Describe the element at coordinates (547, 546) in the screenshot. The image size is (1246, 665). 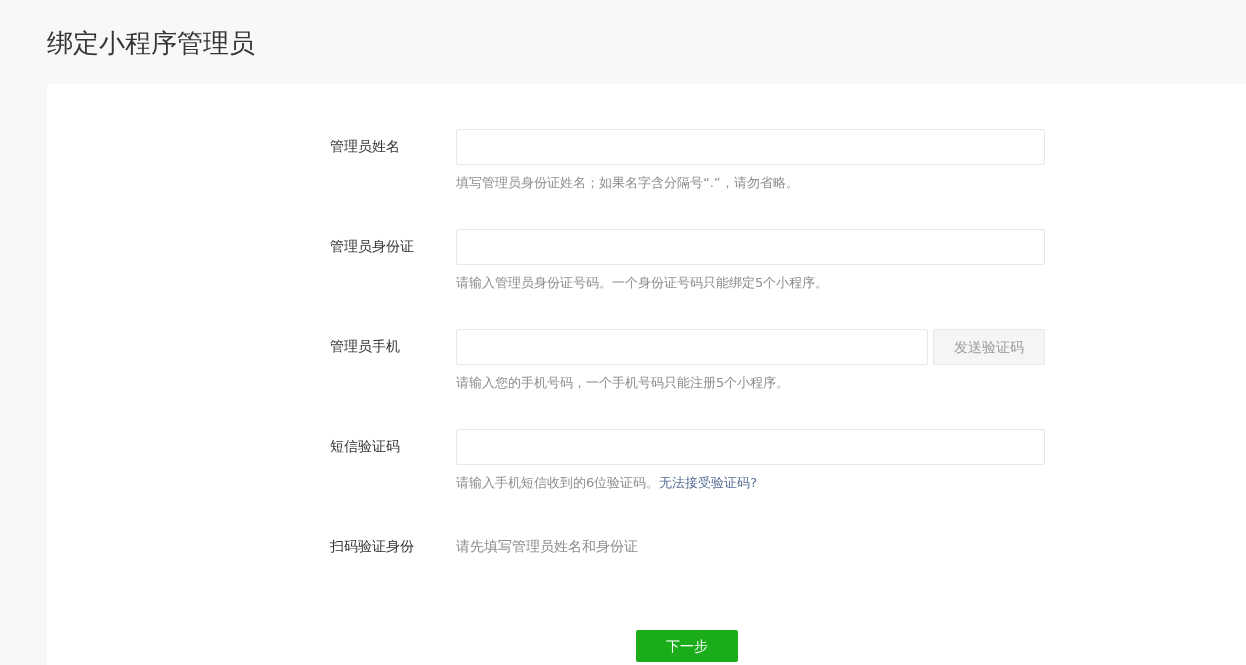
I see `hint-text: 请先填写管理员姓名和身份证` at that location.